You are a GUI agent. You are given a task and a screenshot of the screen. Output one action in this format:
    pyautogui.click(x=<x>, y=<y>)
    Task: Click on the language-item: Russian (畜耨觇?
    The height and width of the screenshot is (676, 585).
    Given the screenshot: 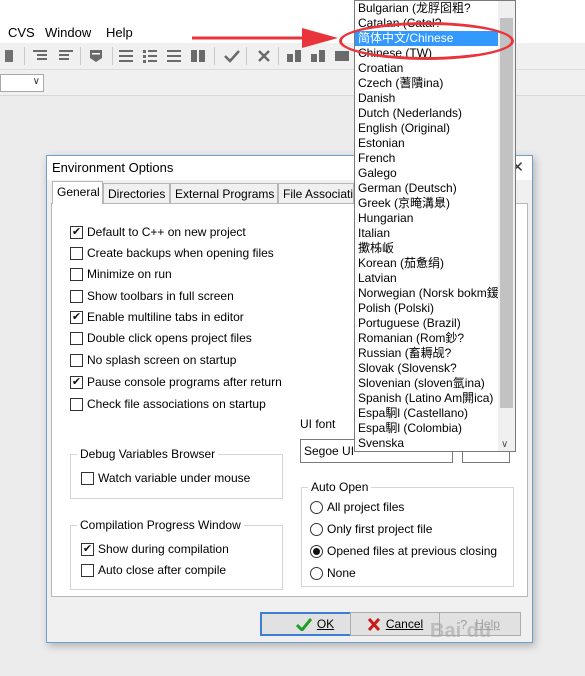 What is the action you would take?
    pyautogui.click(x=426, y=353)
    